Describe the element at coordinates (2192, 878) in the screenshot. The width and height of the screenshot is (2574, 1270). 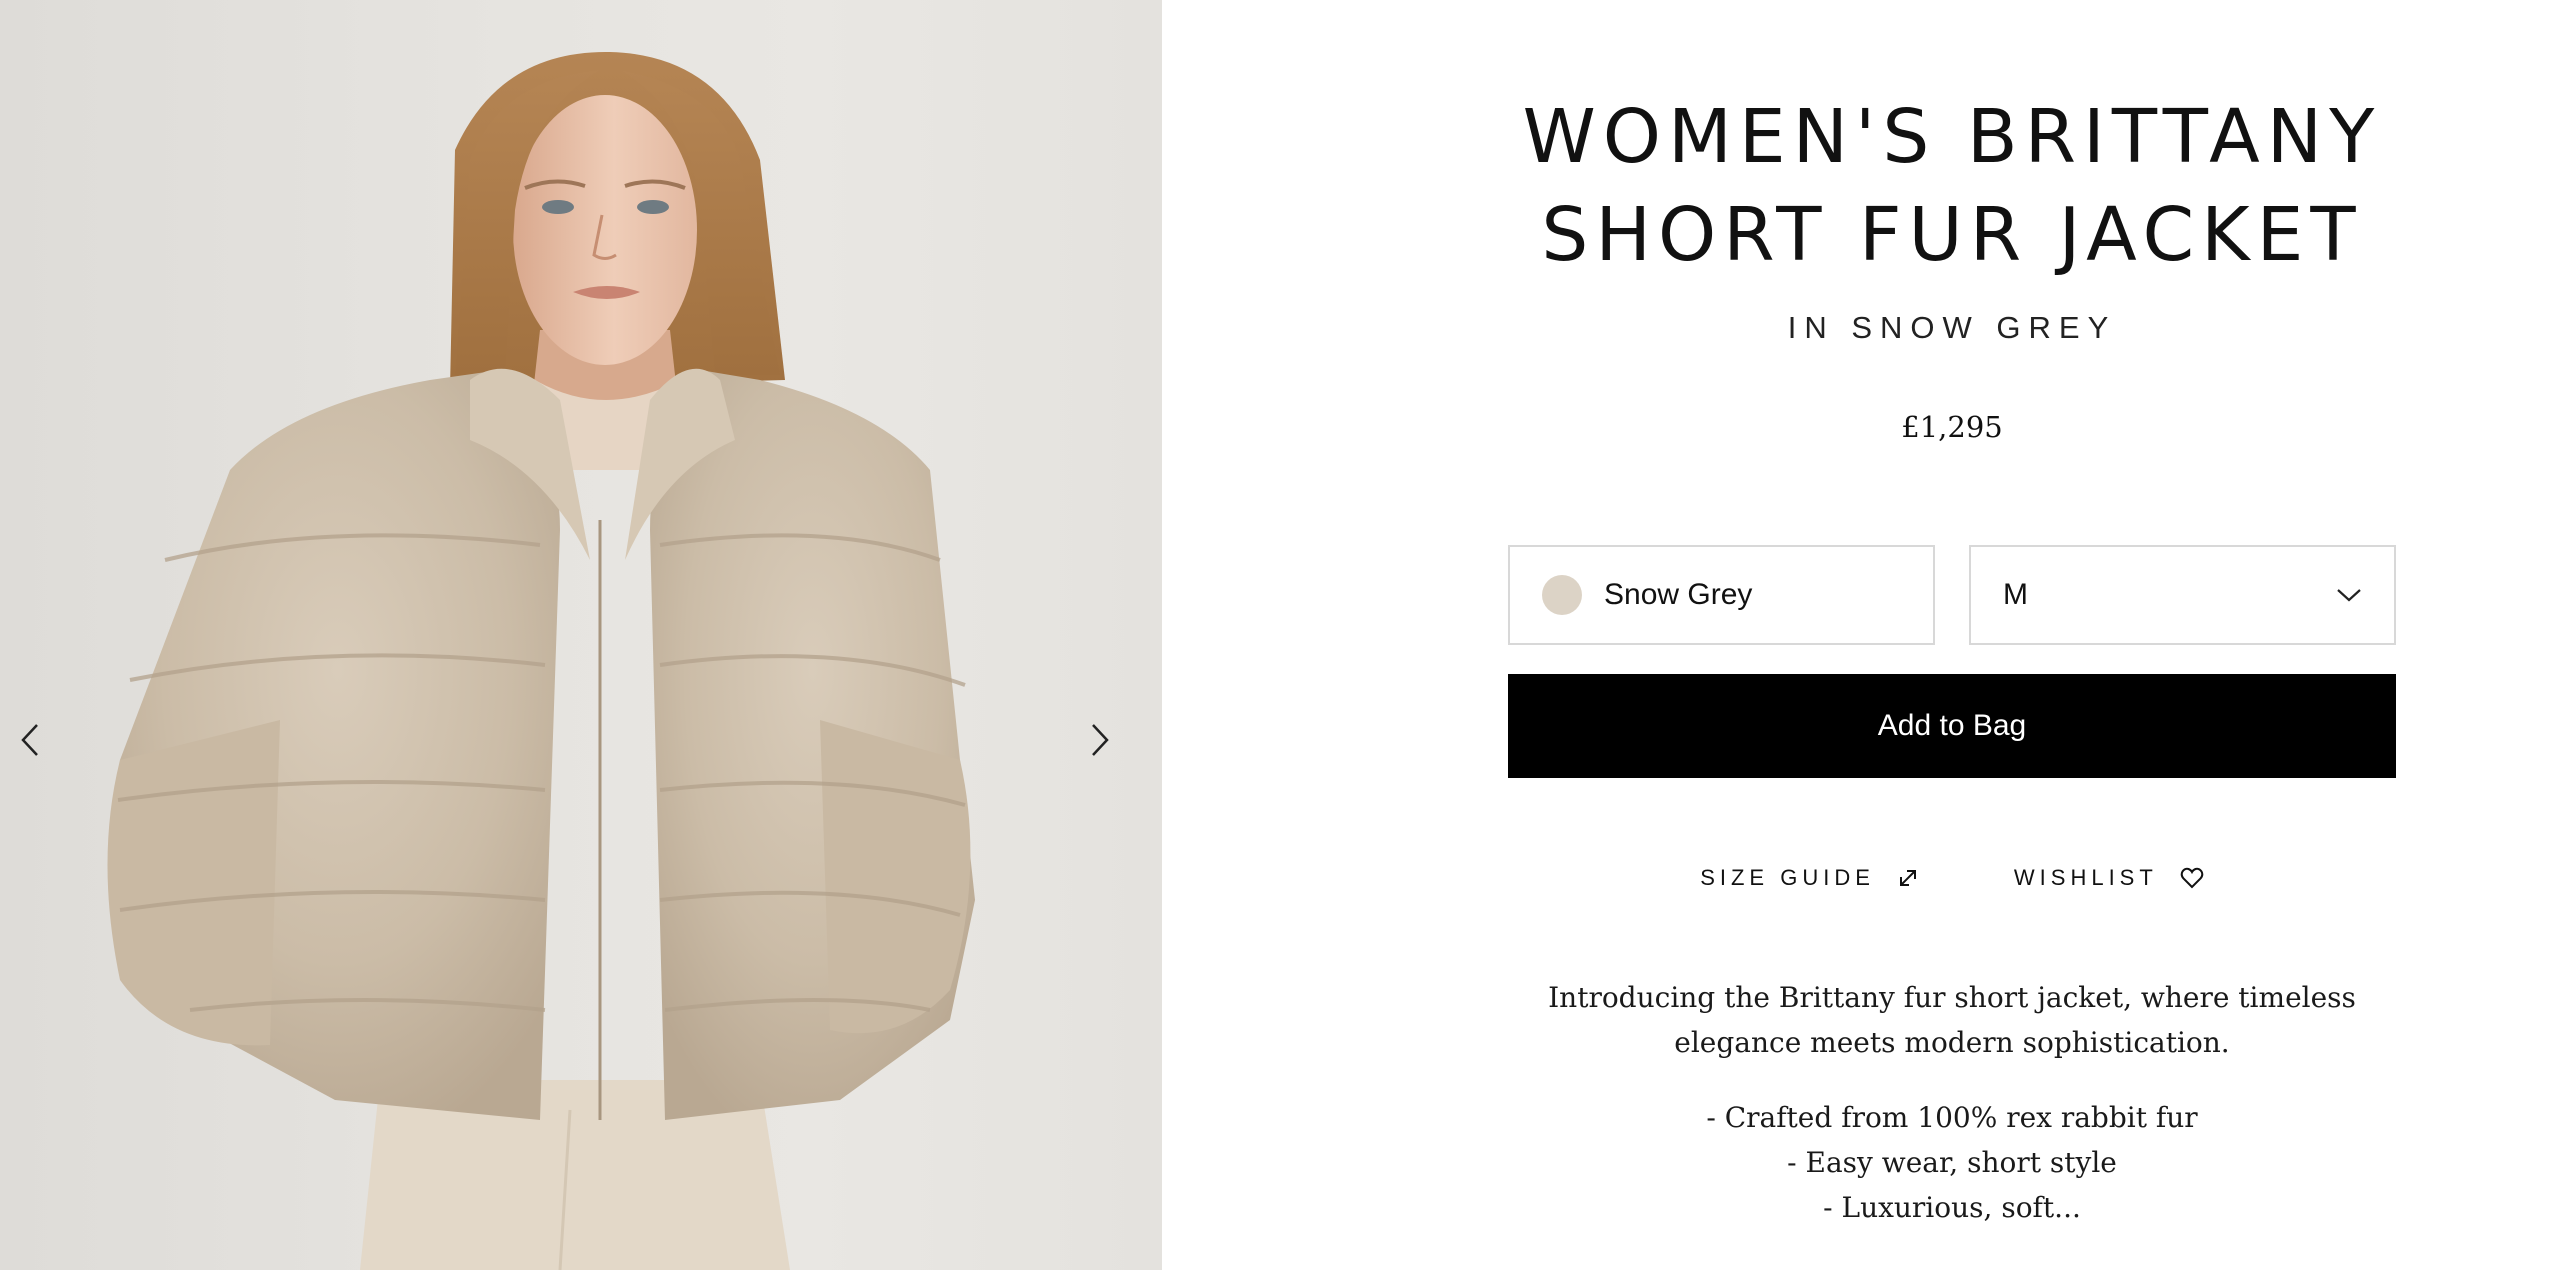
I see `heart-icon` at that location.